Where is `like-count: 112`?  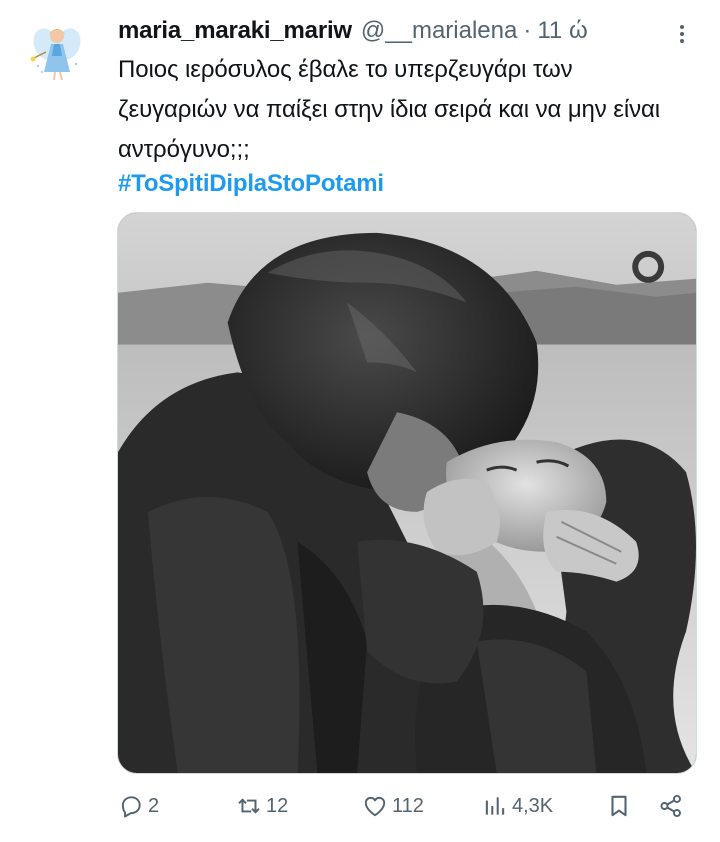
like-count: 112 is located at coordinates (408, 805).